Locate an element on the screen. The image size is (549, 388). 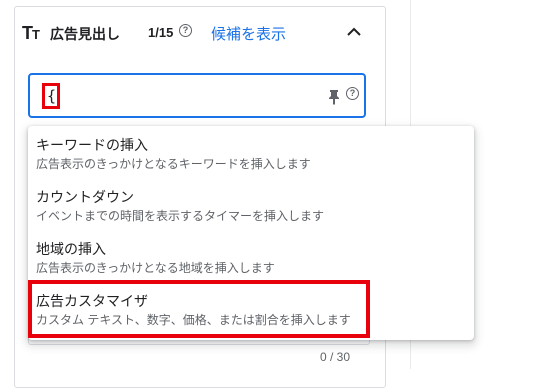
menu-item-countdown: カウントダウン イベントまでの時間を表示するタイマーを挿入します is located at coordinates (251, 204).